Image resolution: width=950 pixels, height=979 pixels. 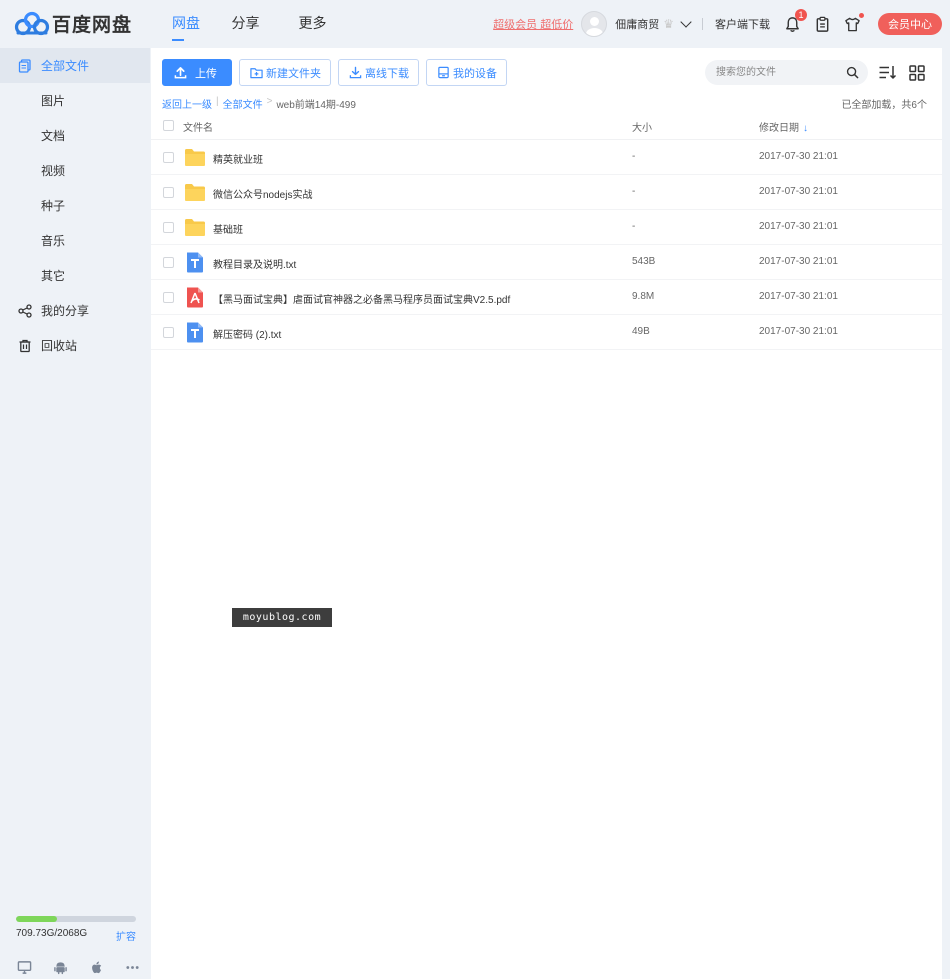 What do you see at coordinates (466, 72) in the screenshot?
I see `my-devices-button: 我的设备` at bounding box center [466, 72].